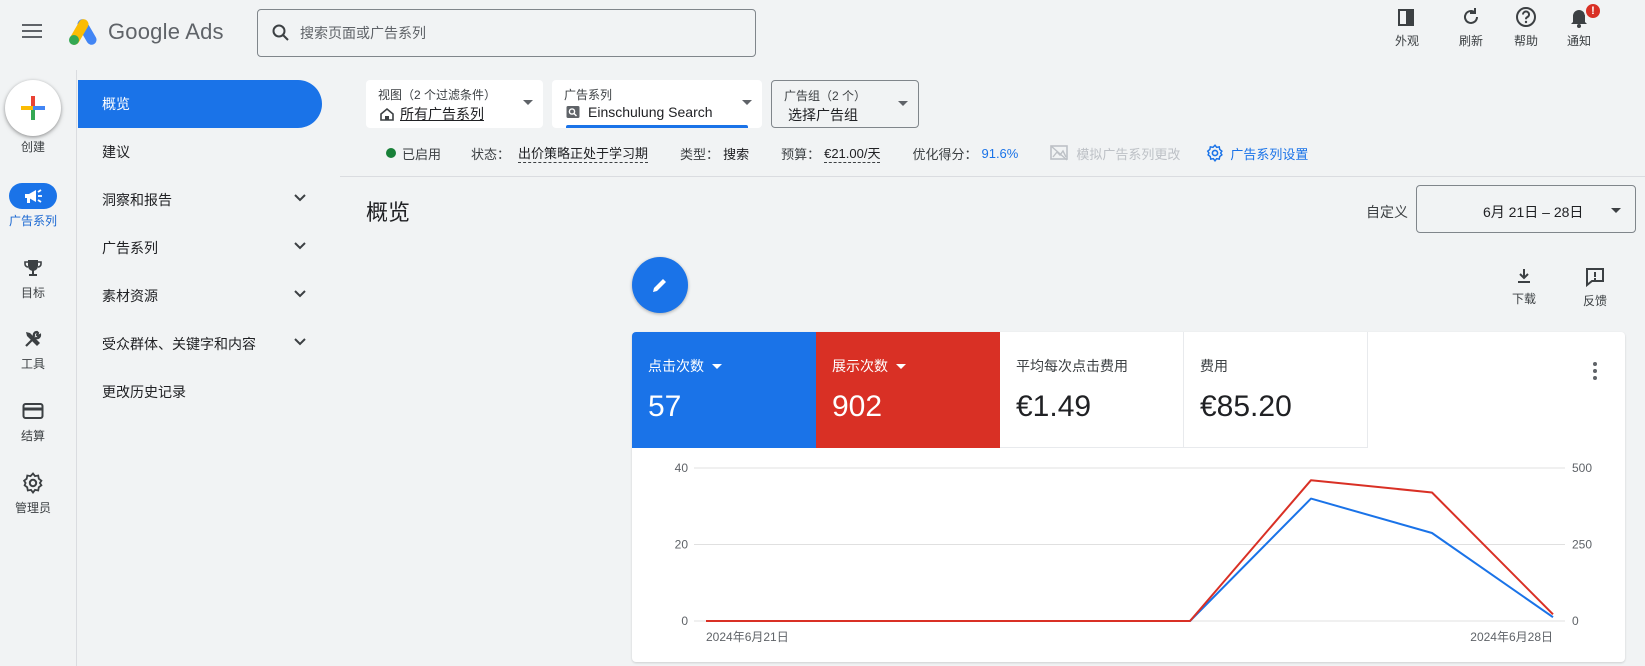 The height and width of the screenshot is (666, 1645). Describe the element at coordinates (573, 112) in the screenshot. I see `search-campaign-icon` at that location.